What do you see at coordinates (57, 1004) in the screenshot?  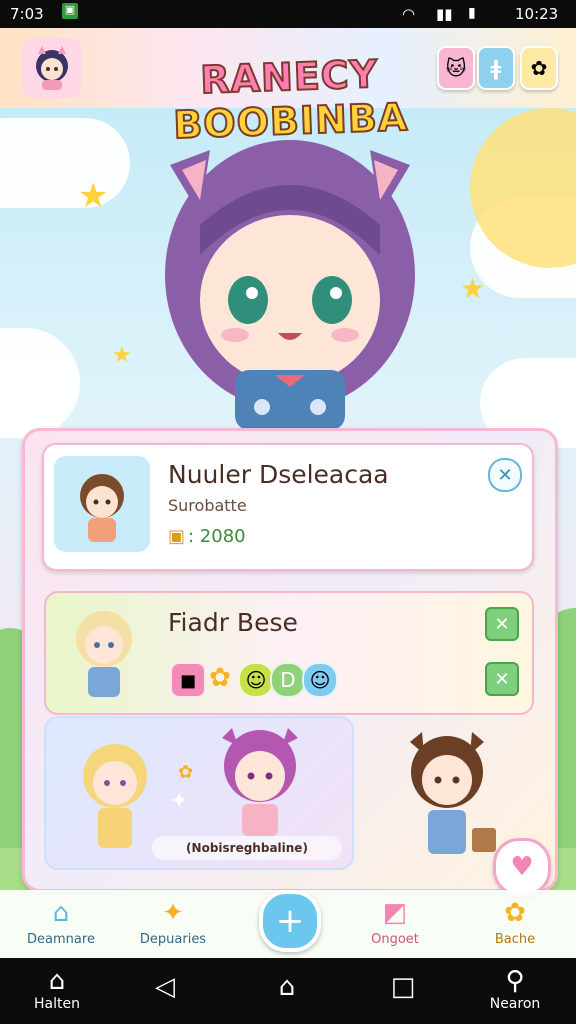 I see `system-home-label: Halten` at bounding box center [57, 1004].